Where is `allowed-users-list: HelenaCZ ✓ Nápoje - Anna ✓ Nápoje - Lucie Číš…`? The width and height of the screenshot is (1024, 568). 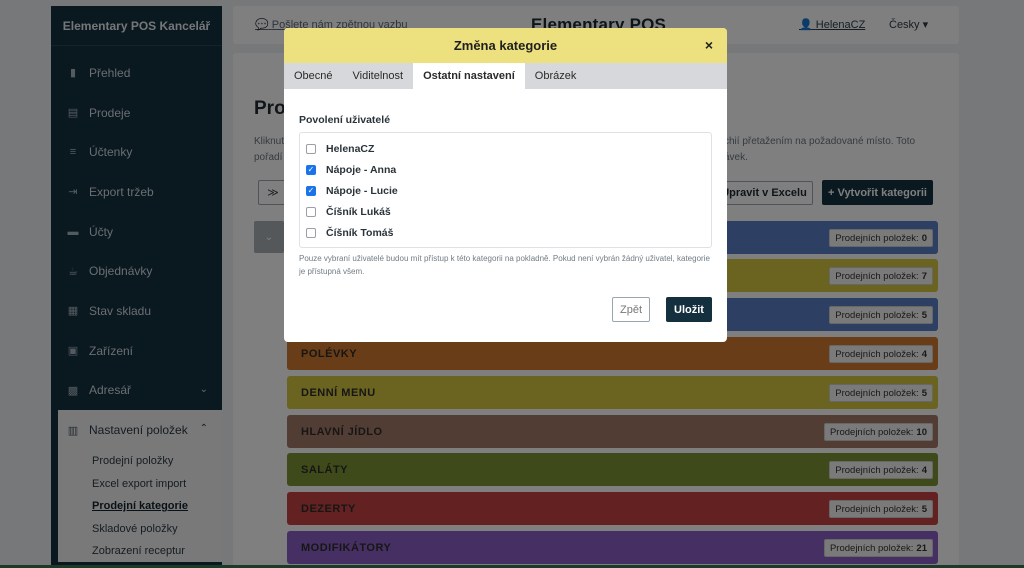
allowed-users-list: HelenaCZ ✓ Nápoje - Anna ✓ Nápoje - Lucie Číš… is located at coordinates (505, 190).